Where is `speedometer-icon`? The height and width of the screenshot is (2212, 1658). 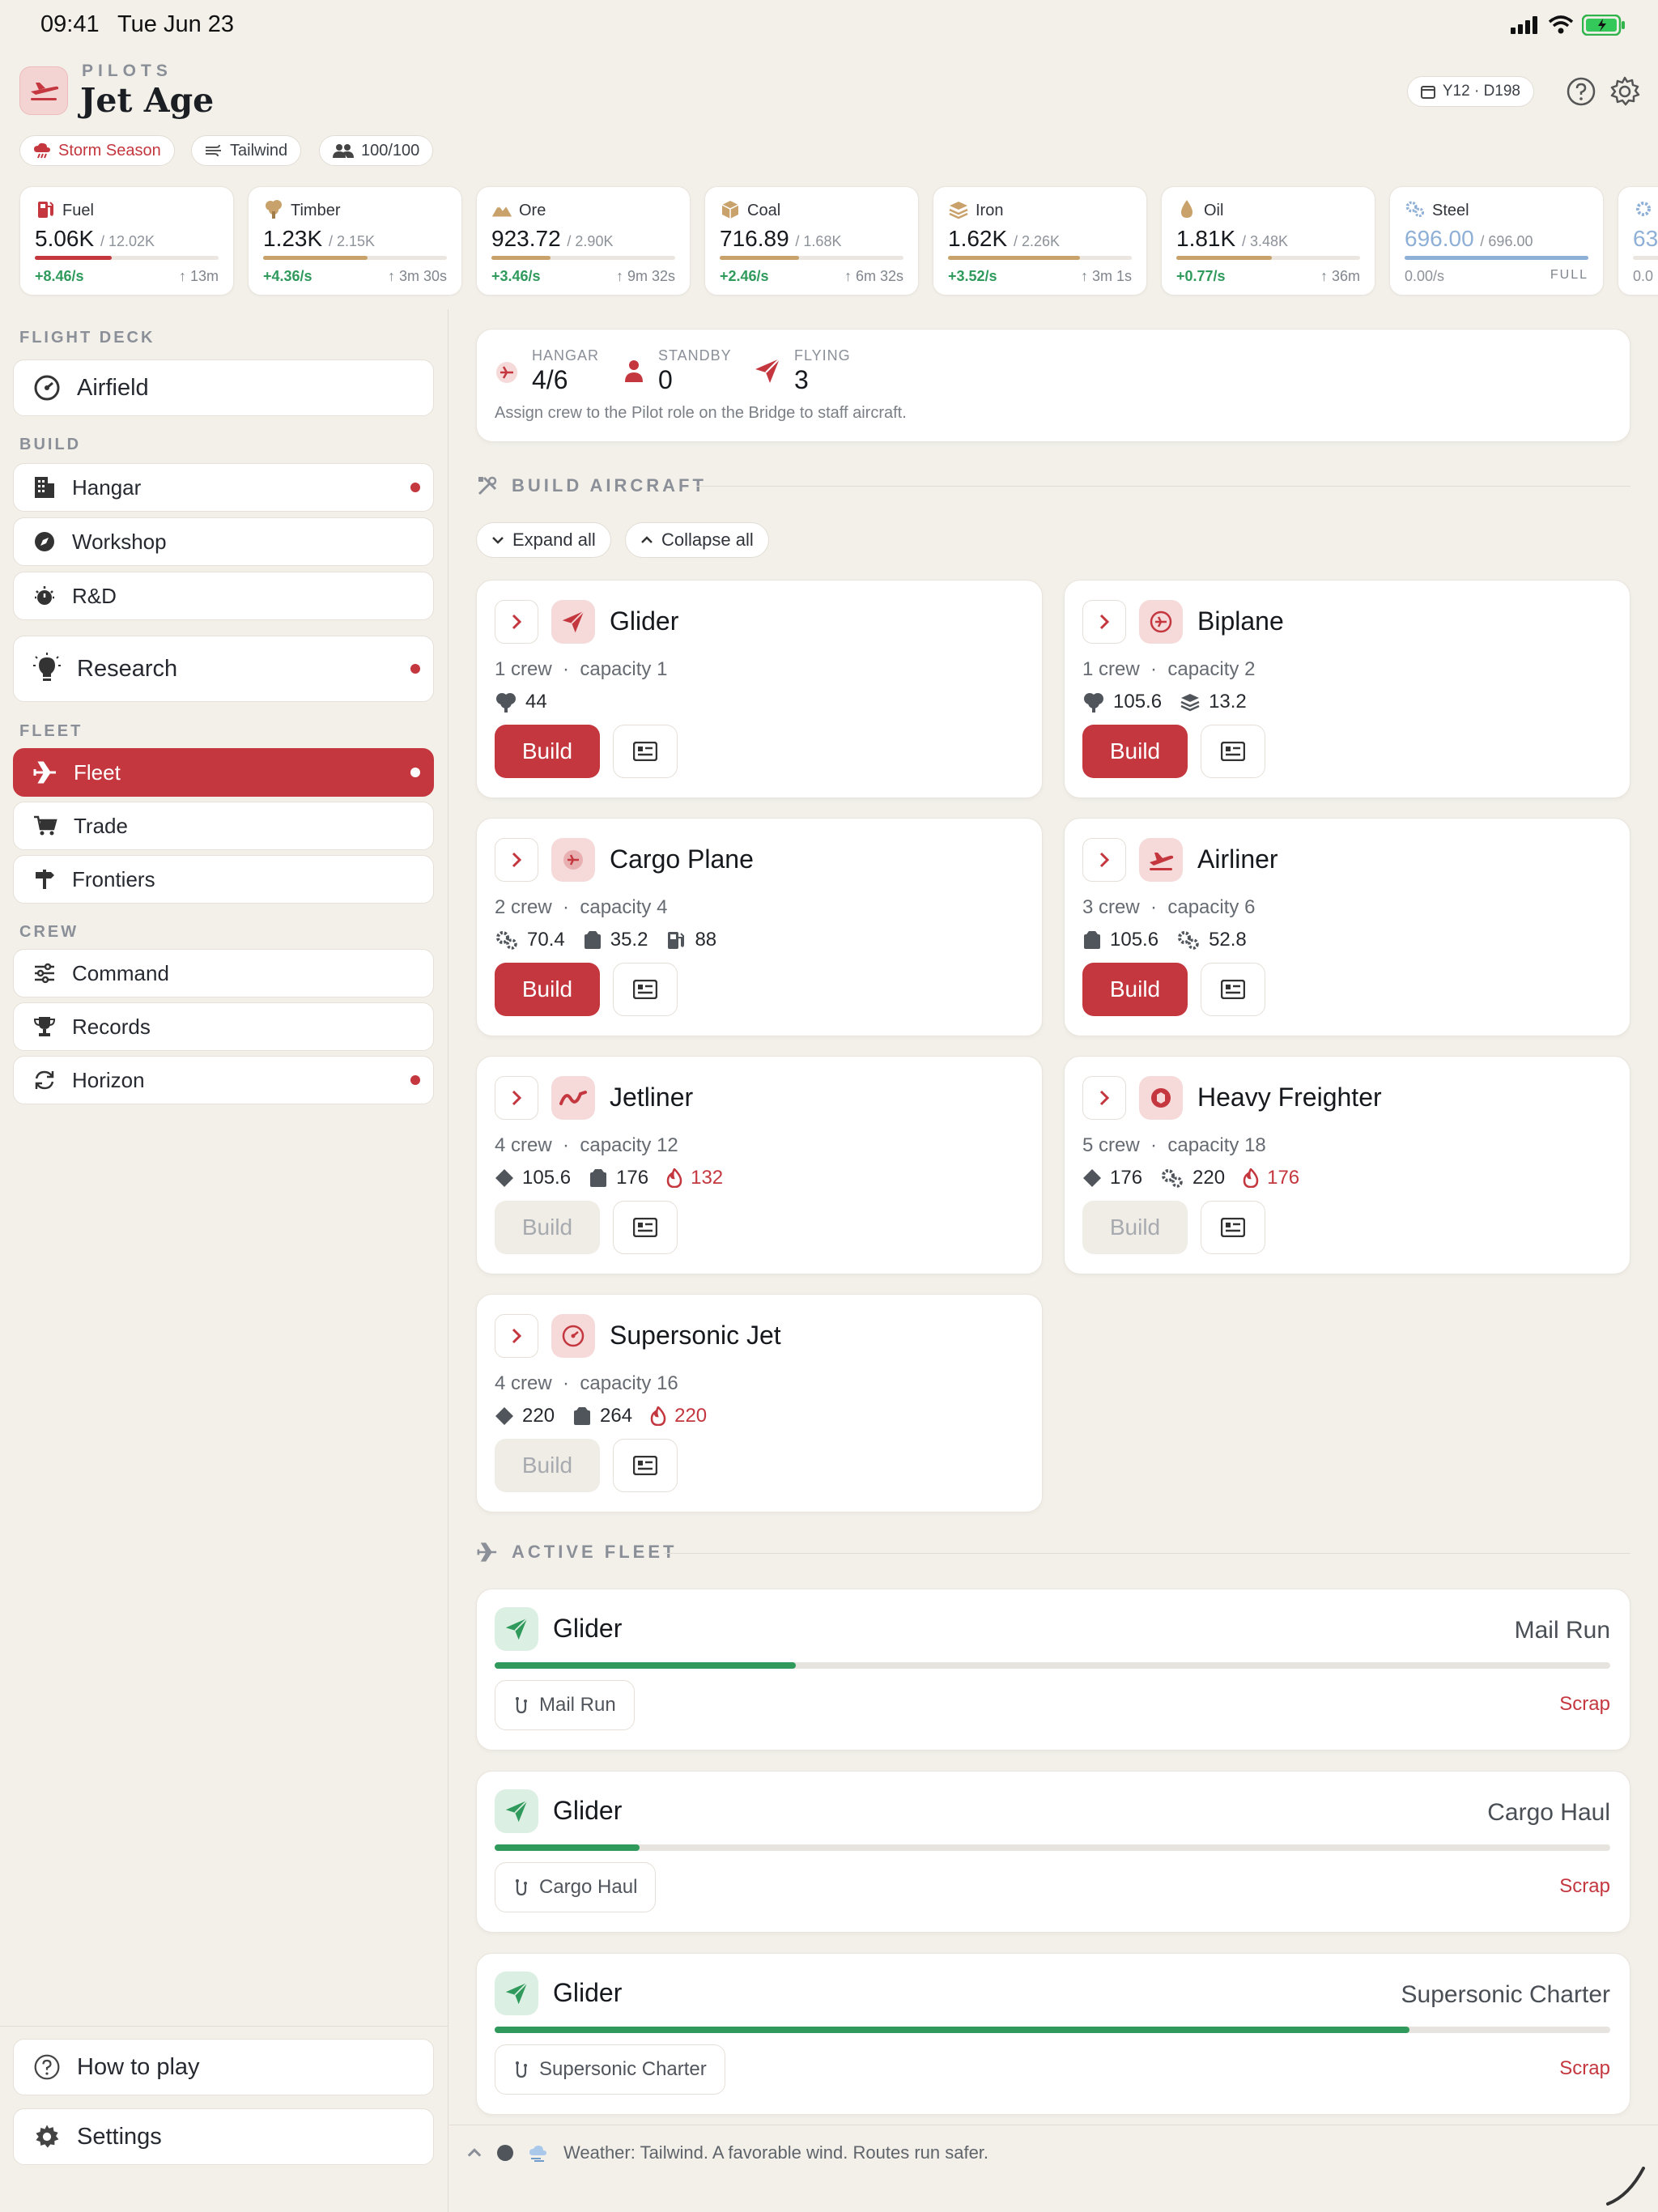
speedometer-icon is located at coordinates (573, 1336).